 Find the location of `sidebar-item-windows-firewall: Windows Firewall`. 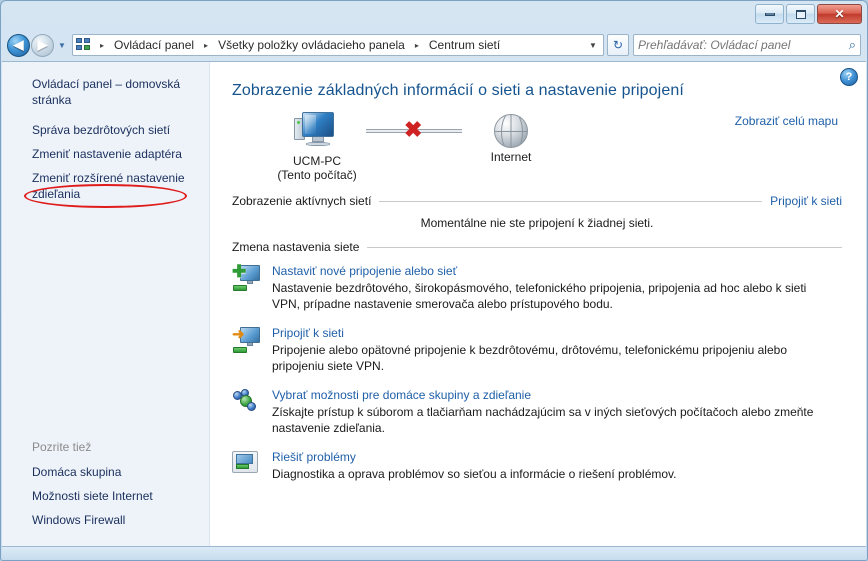

sidebar-item-windows-firewall: Windows Firewall is located at coordinates (105, 520).